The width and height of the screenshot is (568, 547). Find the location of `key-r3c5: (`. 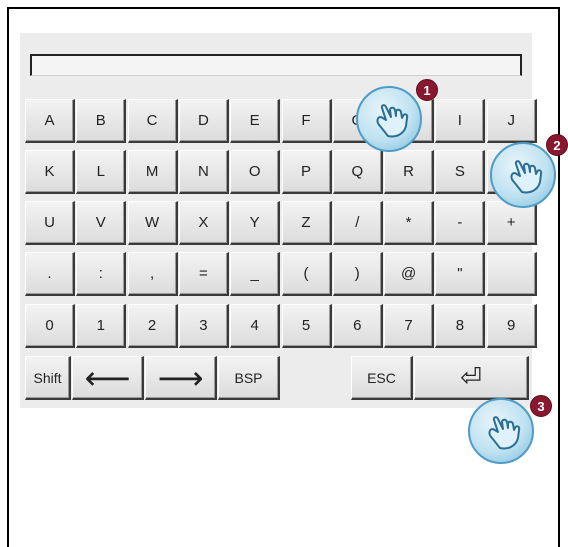

key-r3c5: ( is located at coordinates (306, 274).